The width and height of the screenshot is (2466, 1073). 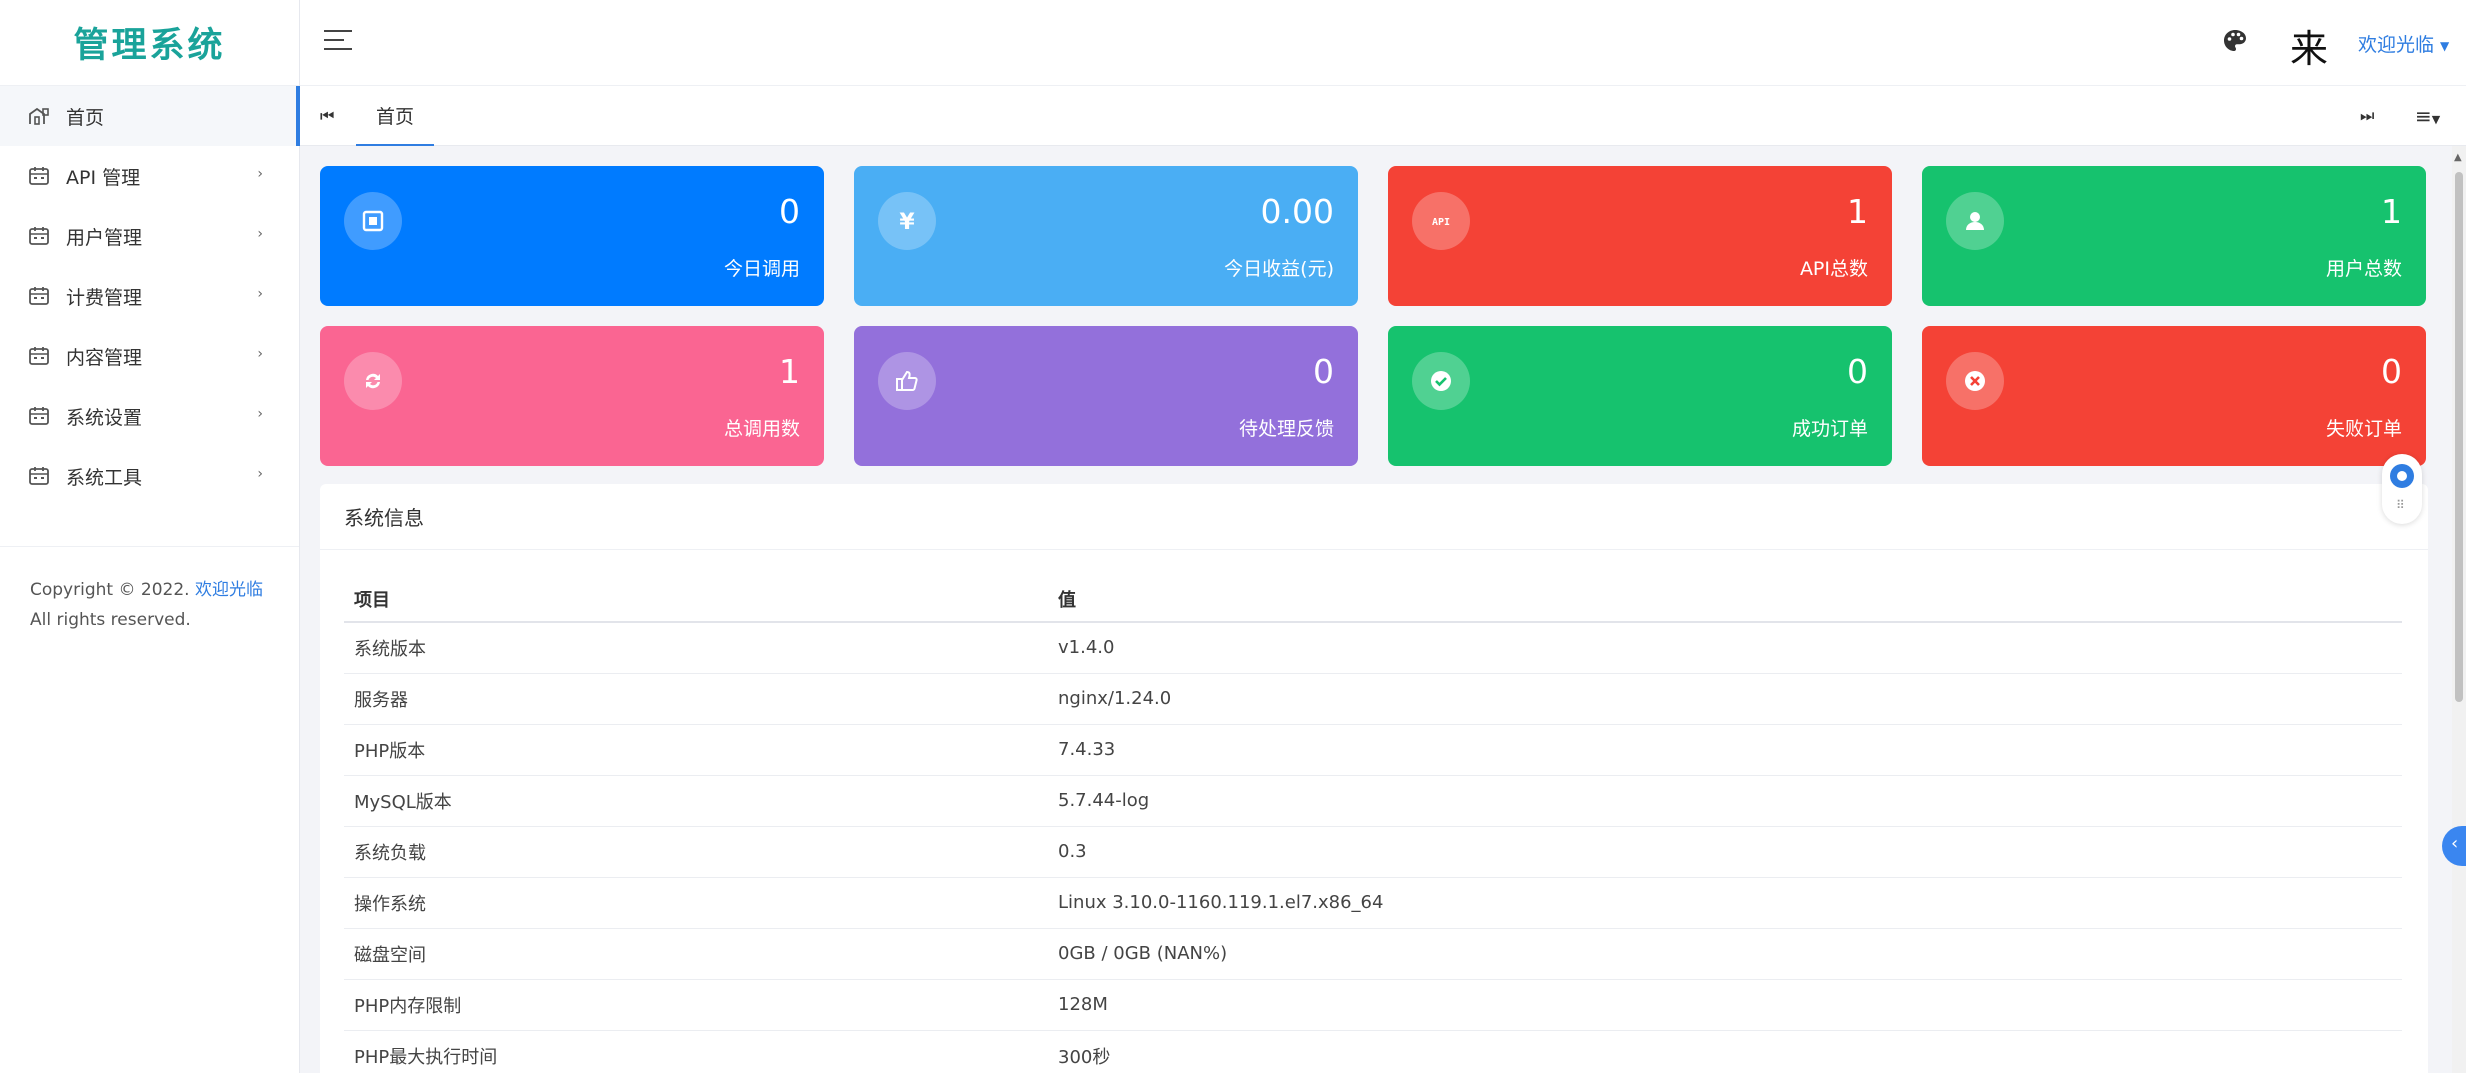 What do you see at coordinates (373, 221) in the screenshot?
I see `counter-icon` at bounding box center [373, 221].